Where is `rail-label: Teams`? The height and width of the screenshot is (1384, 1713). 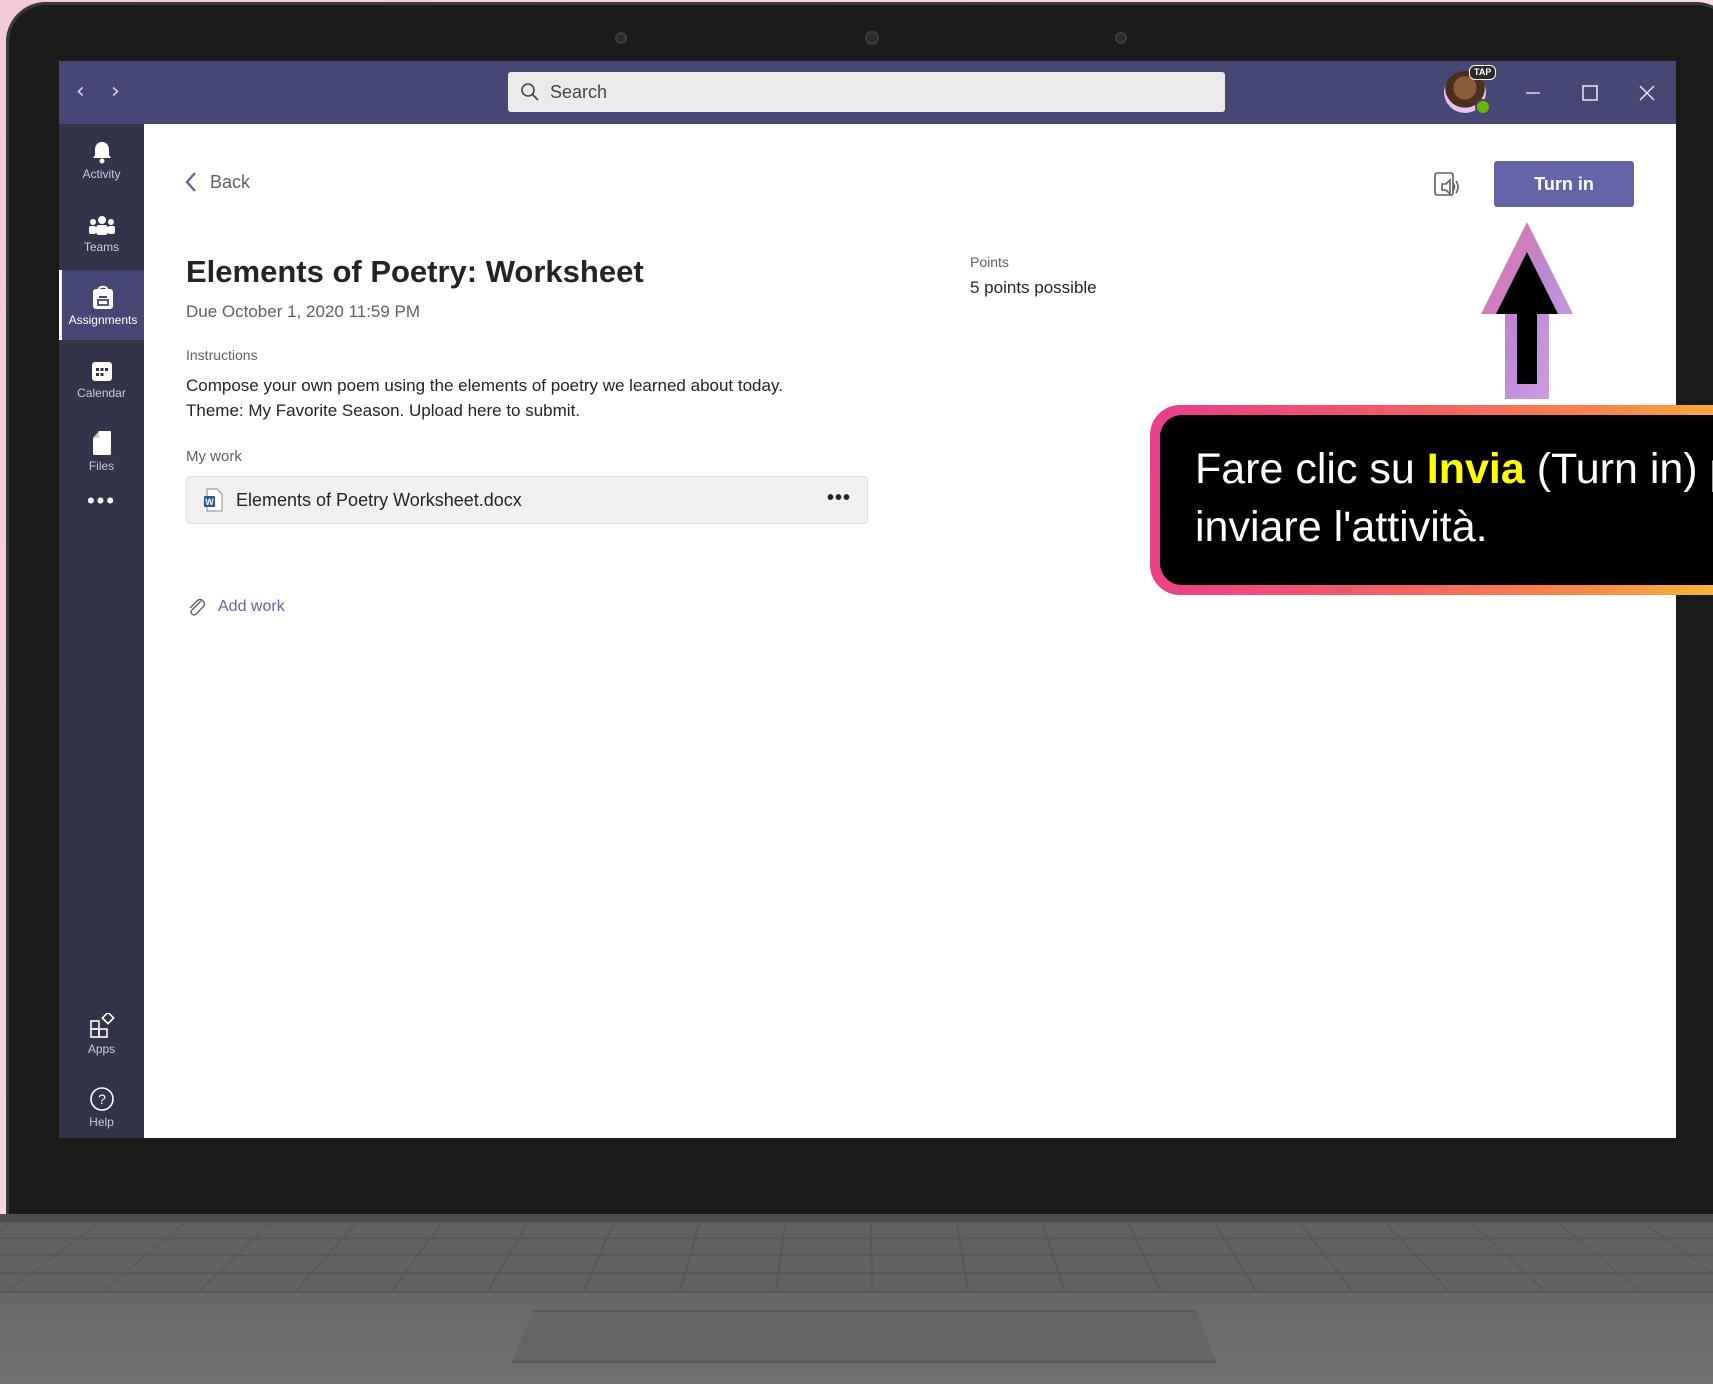
rail-label: Teams is located at coordinates (101, 246).